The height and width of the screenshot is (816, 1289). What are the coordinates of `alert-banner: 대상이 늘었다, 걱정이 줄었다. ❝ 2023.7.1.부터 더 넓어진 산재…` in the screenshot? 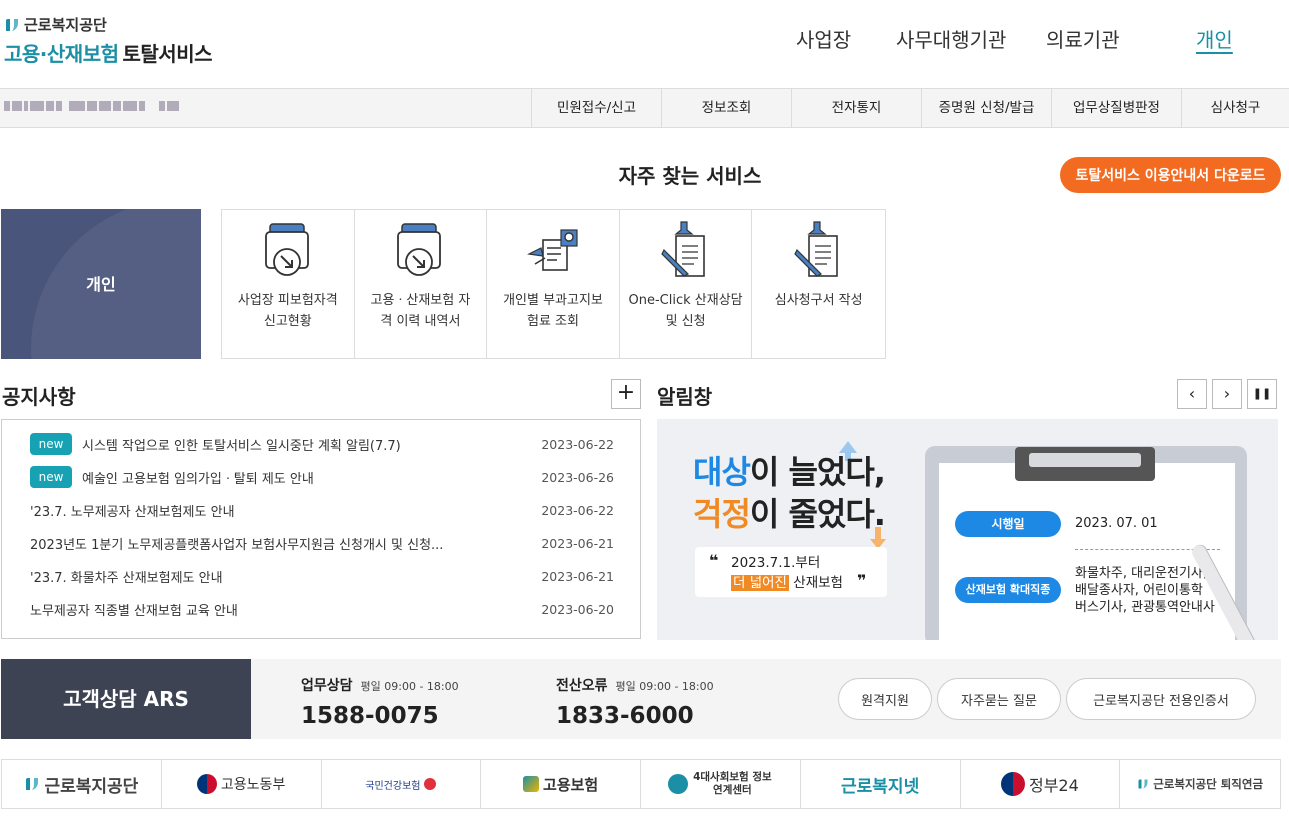 It's located at (967, 529).